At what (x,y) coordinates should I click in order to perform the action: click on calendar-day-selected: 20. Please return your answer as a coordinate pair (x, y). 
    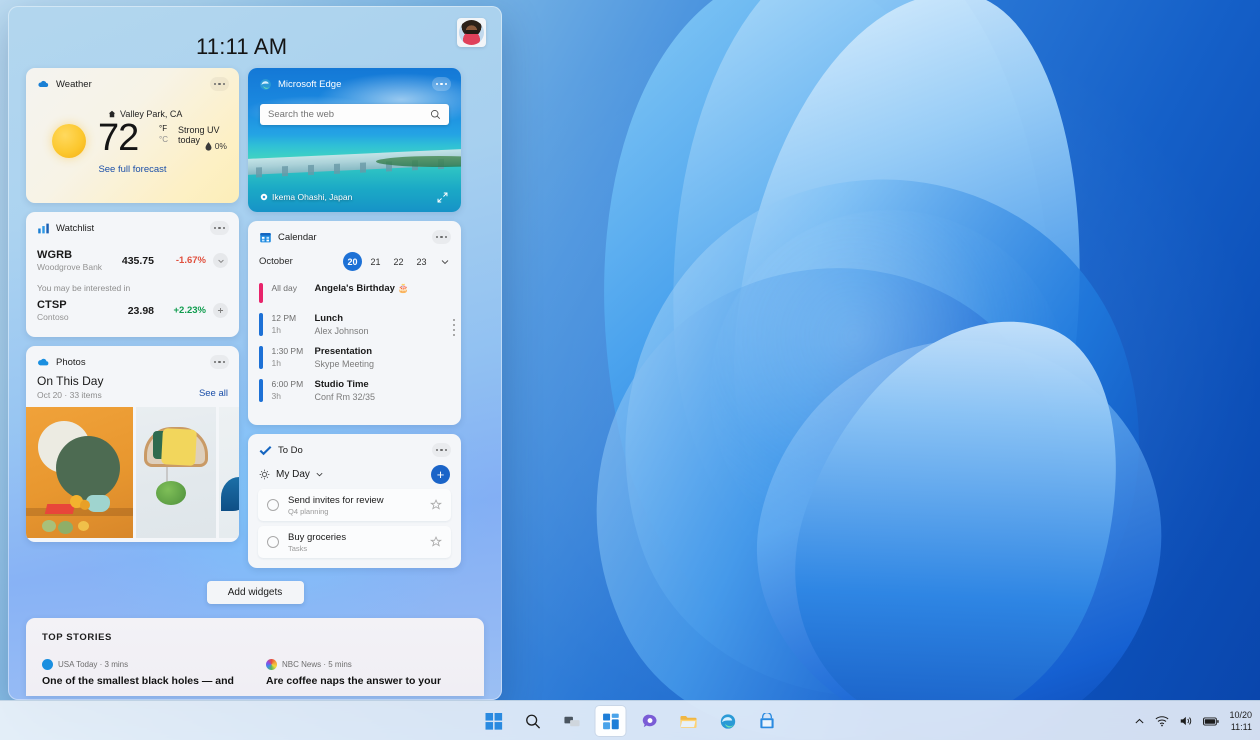
    Looking at the image, I should click on (352, 261).